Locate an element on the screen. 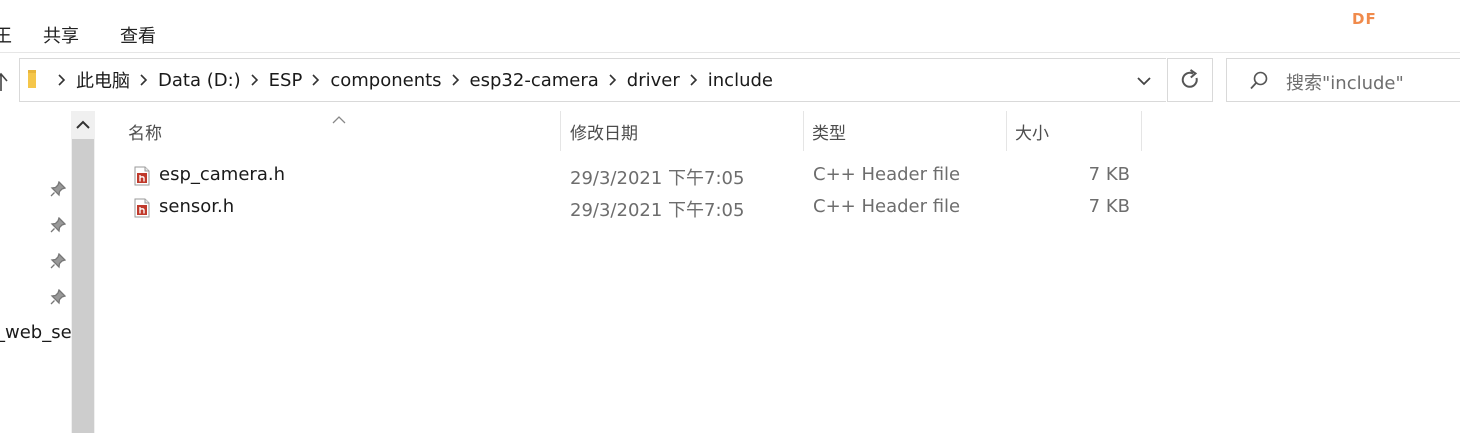  search-icon is located at coordinates (1259, 81).